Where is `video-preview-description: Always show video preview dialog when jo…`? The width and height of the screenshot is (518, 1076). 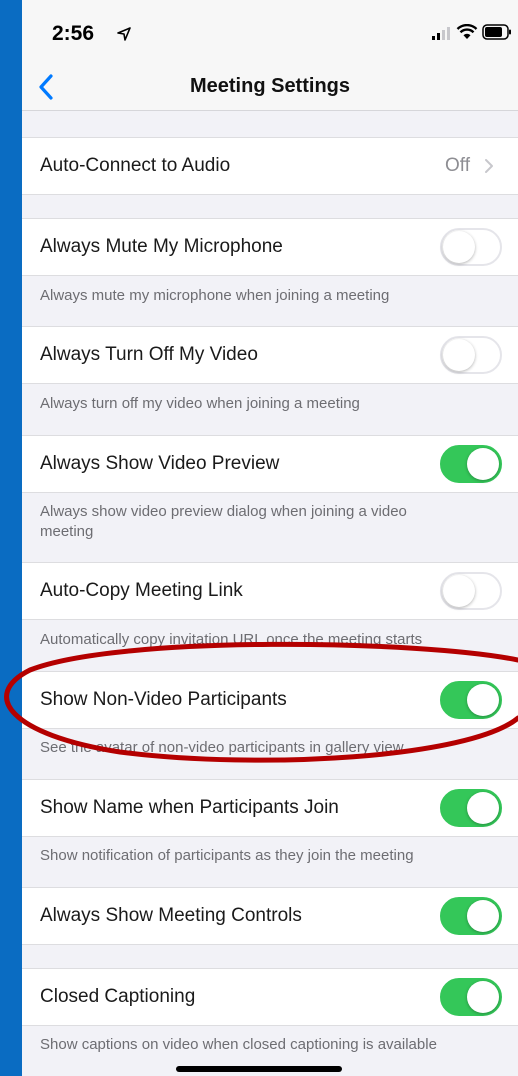 video-preview-description: Always show video preview dialog when jo… is located at coordinates (223, 521).